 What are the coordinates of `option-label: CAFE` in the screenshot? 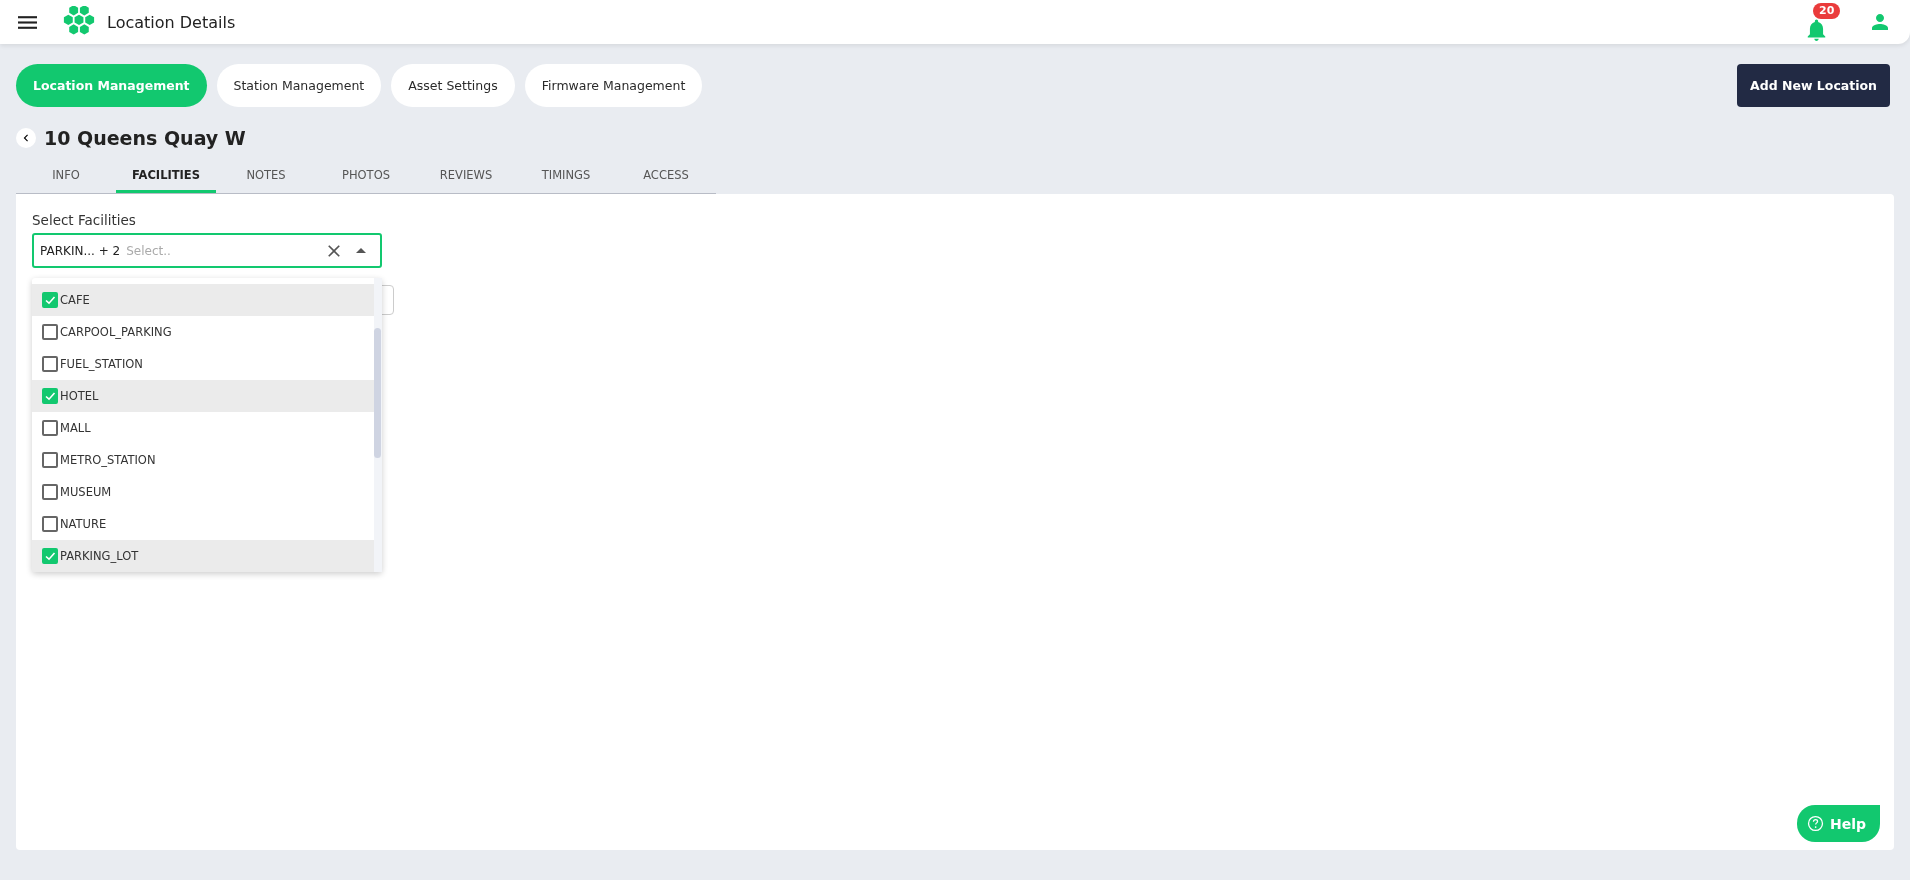 It's located at (75, 300).